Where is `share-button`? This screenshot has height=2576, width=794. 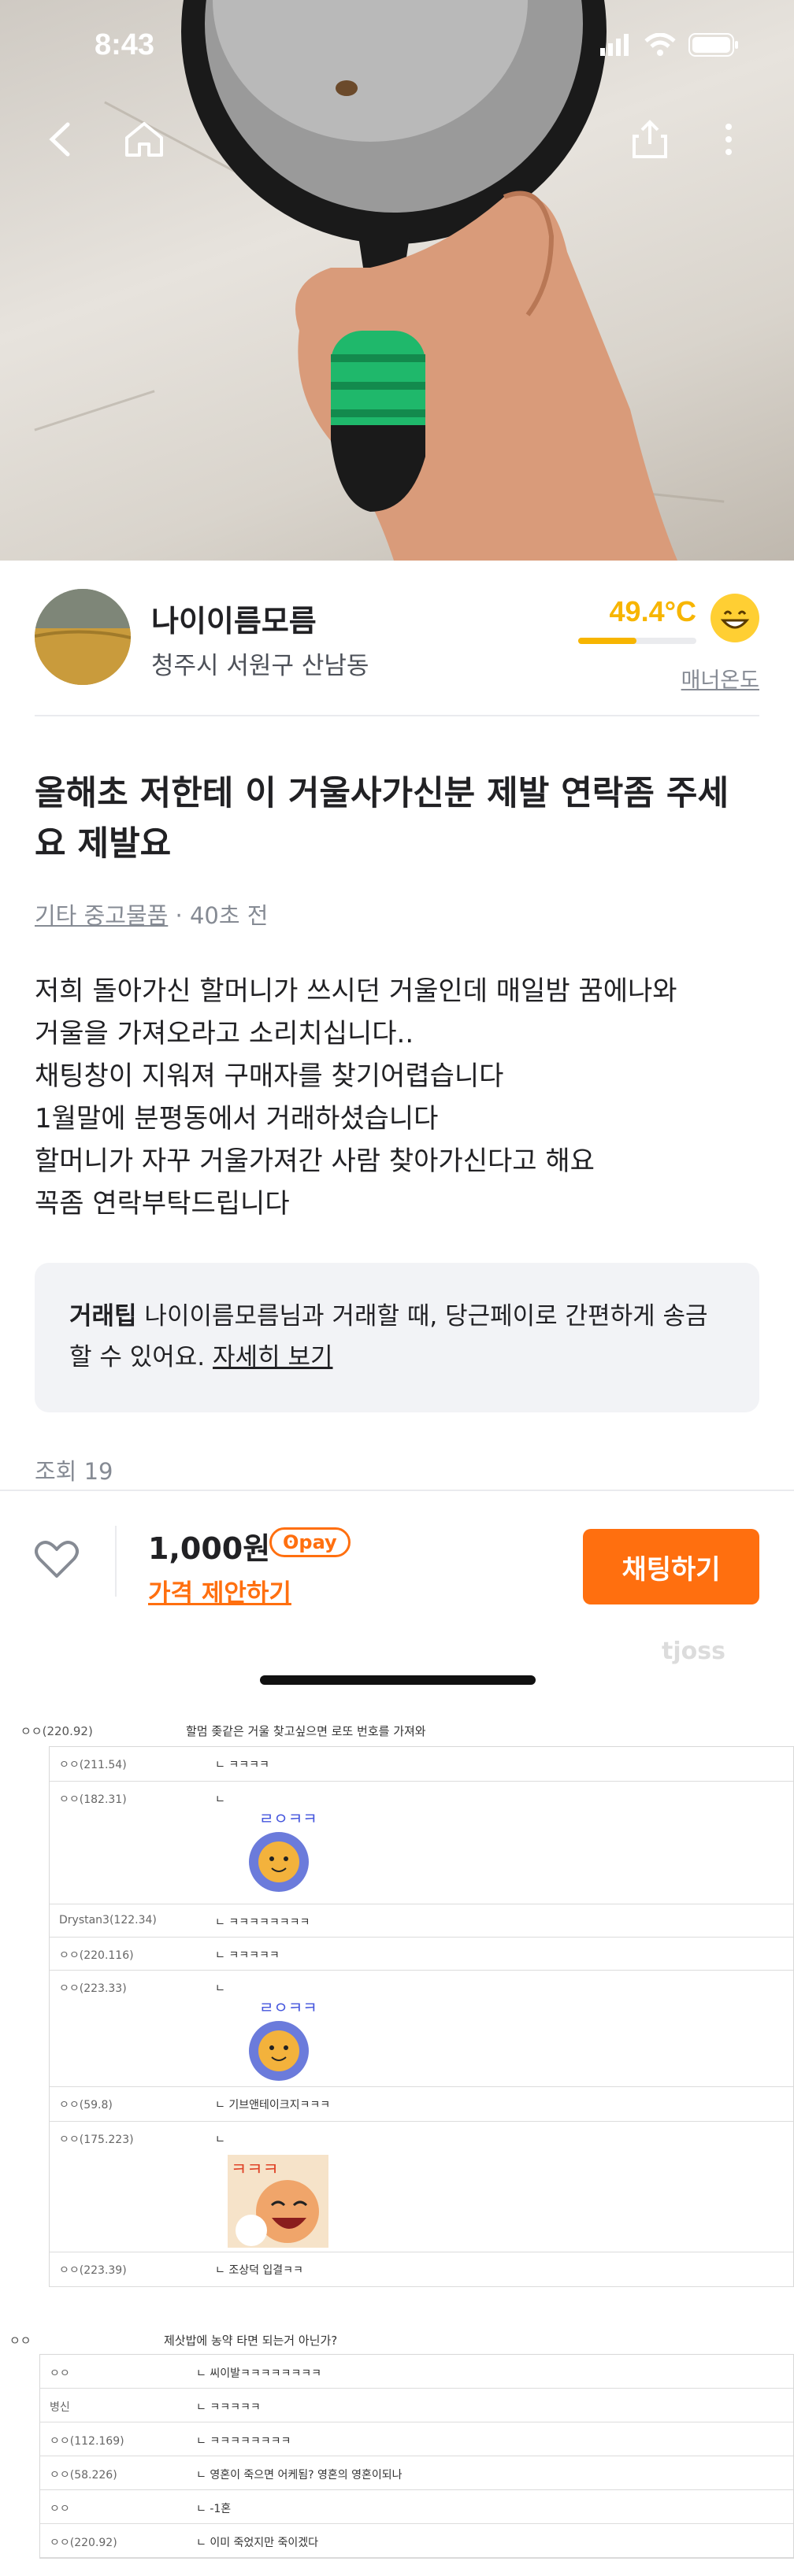 share-button is located at coordinates (649, 139).